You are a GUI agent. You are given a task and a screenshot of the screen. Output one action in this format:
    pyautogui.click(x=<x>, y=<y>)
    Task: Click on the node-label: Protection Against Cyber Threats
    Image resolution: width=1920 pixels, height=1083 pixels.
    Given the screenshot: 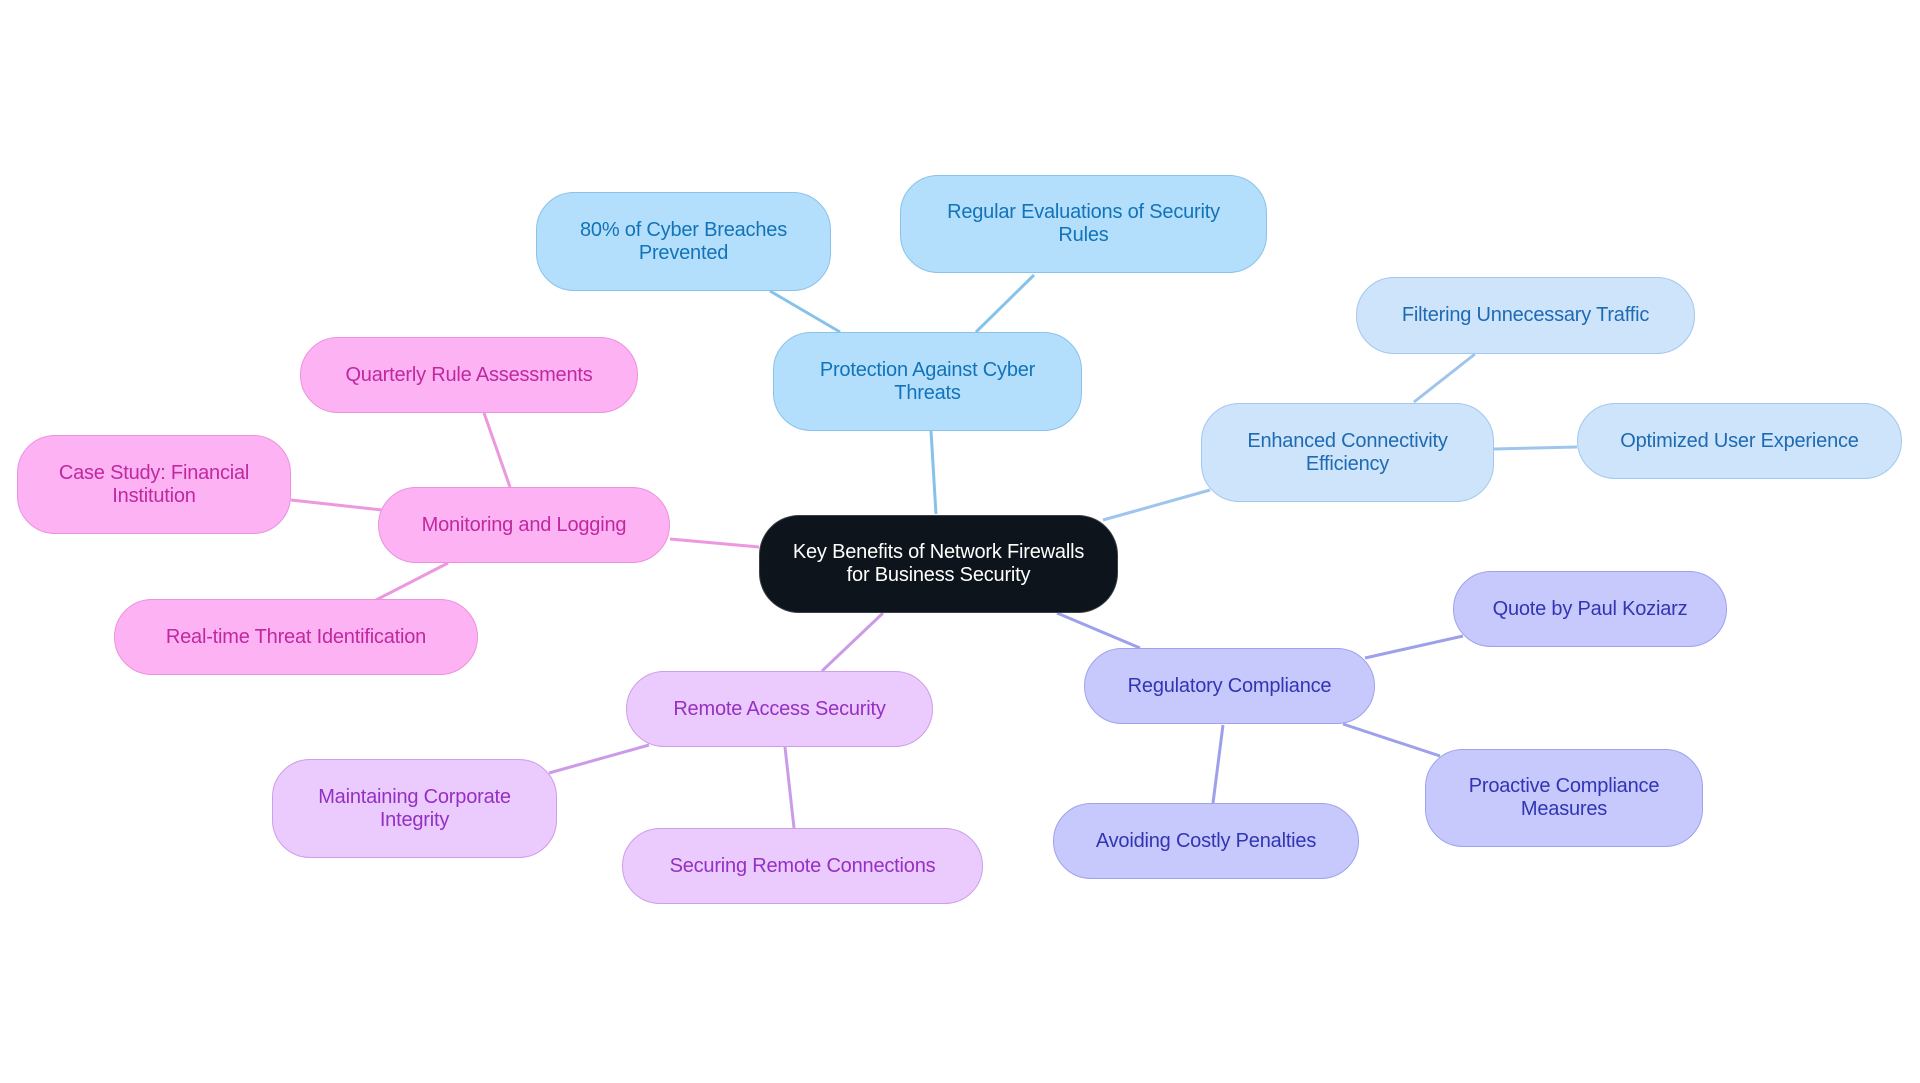 What is the action you would take?
    pyautogui.click(x=927, y=381)
    